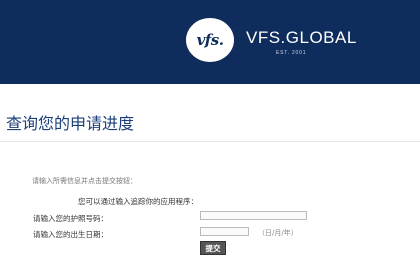 This screenshot has height=262, width=420. What do you see at coordinates (291, 53) in the screenshot?
I see `brand-established: EST. 2001` at bounding box center [291, 53].